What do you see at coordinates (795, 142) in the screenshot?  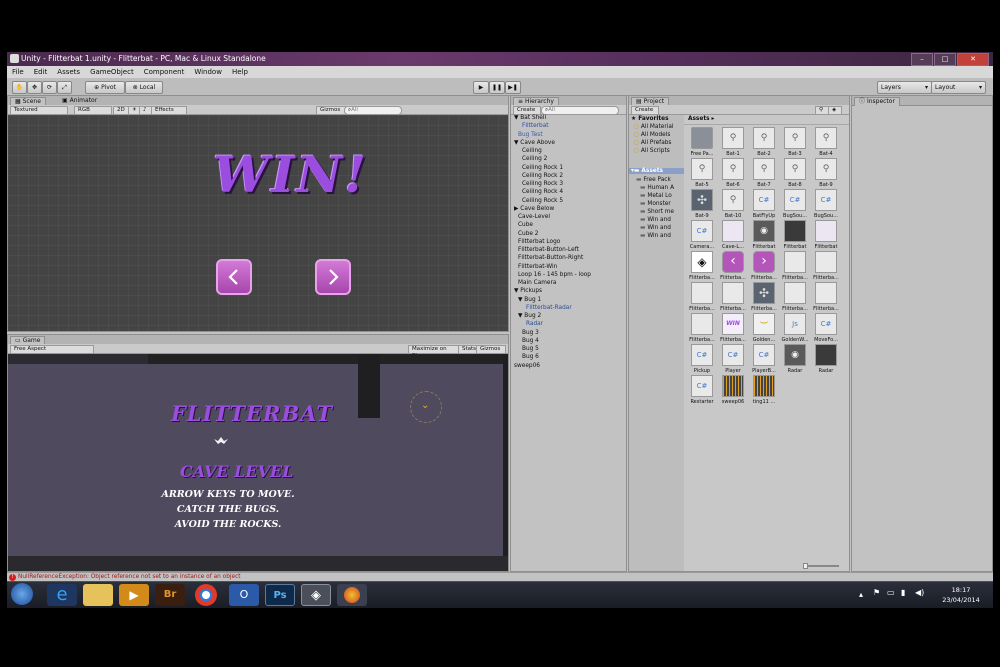 I see `asset-item: ⚲ Bat-3` at bounding box center [795, 142].